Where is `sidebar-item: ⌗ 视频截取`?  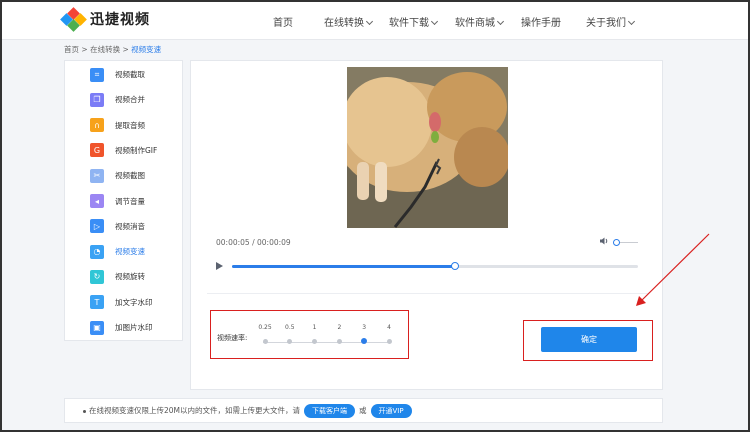
sidebar-item: ⌗ 视频截取 is located at coordinates (123, 74).